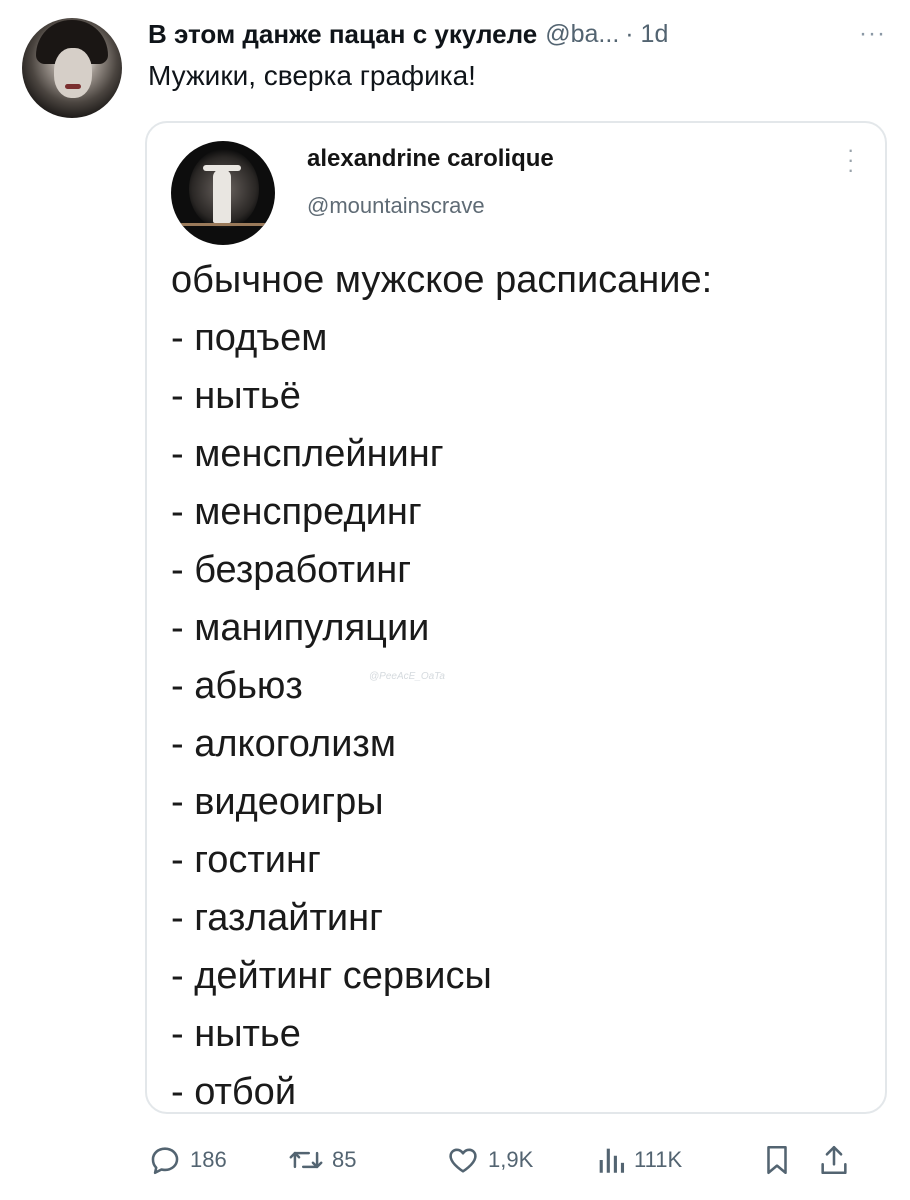 The height and width of the screenshot is (1200, 910). Describe the element at coordinates (396, 206) in the screenshot. I see `quoted-author-handle: @mountainscrave` at that location.